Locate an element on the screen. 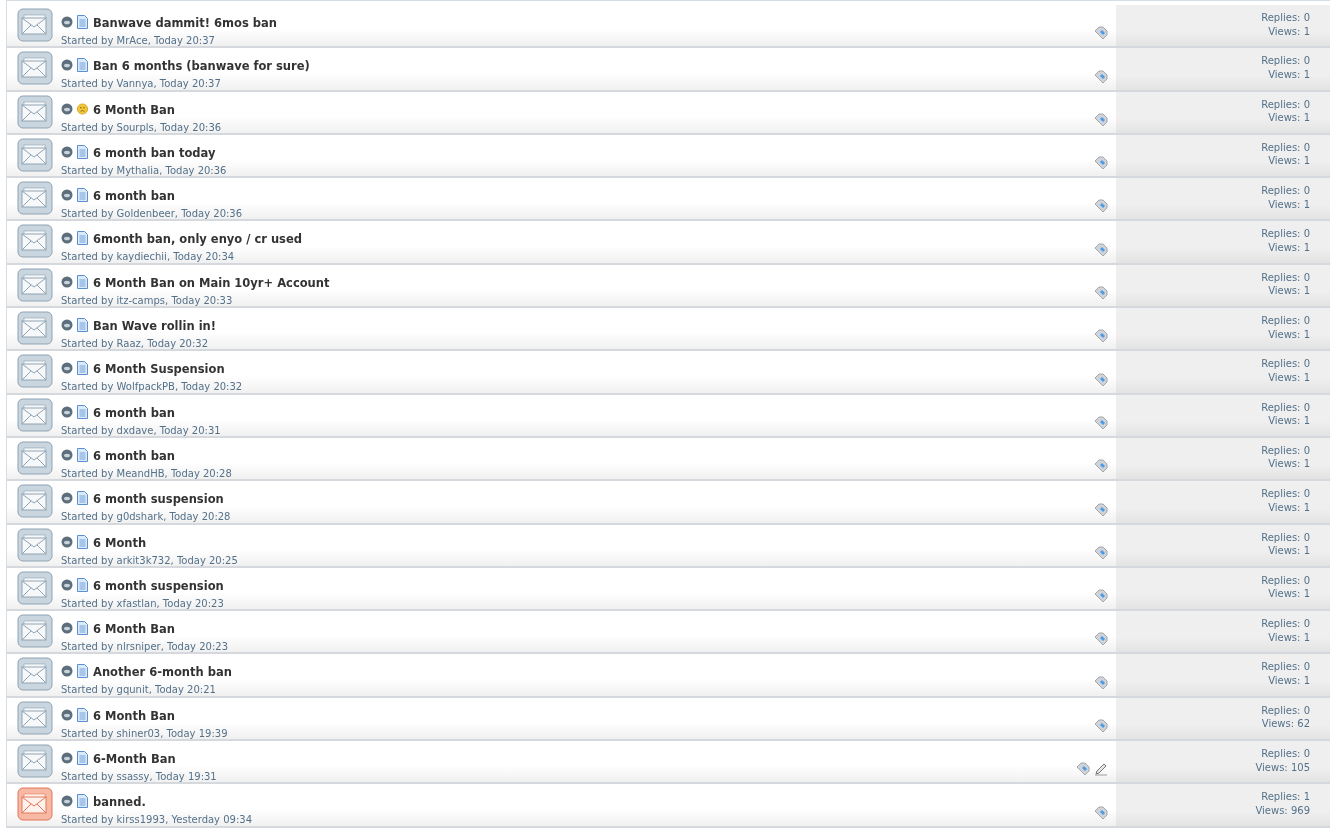 This screenshot has height=831, width=1335. thread-title-link: banned. is located at coordinates (119, 802).